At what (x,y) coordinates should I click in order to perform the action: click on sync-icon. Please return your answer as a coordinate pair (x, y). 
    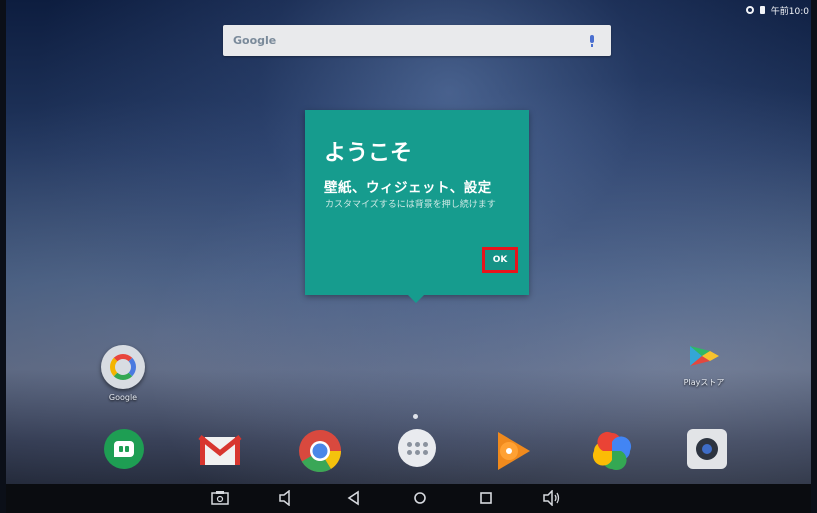
    Looking at the image, I should click on (749, 10).